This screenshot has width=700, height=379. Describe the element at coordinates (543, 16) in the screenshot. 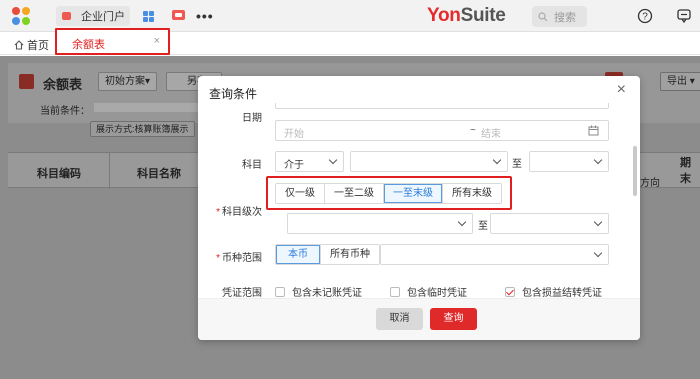

I see `search-icon` at that location.